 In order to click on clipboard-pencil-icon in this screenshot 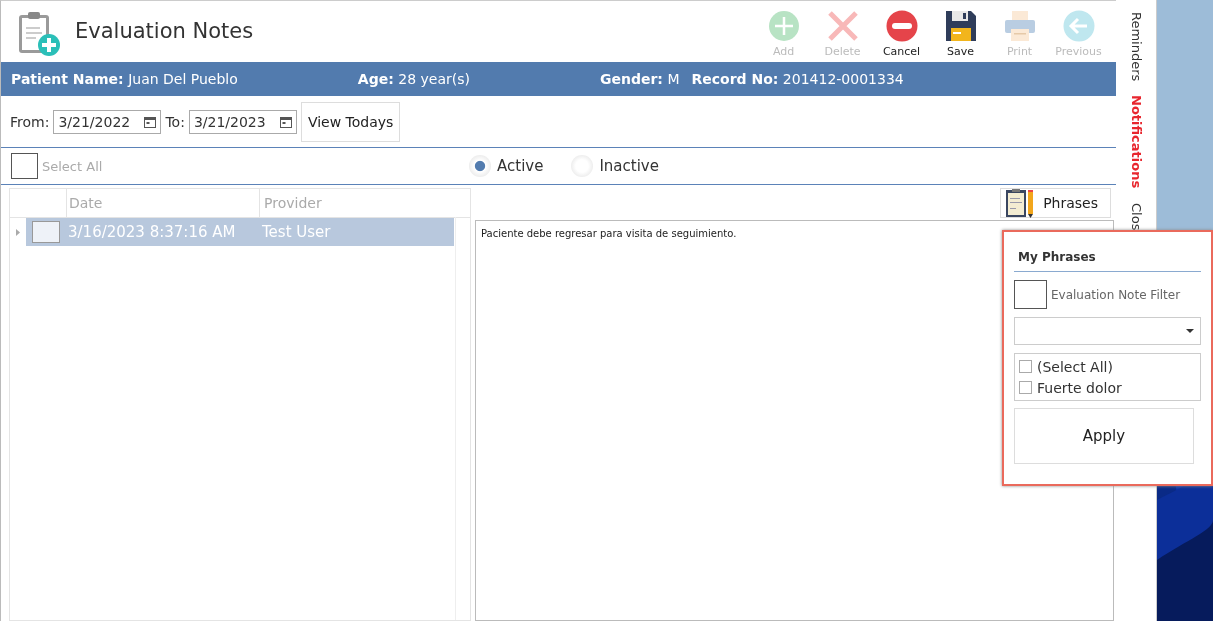, I will do `click(1020, 203)`.